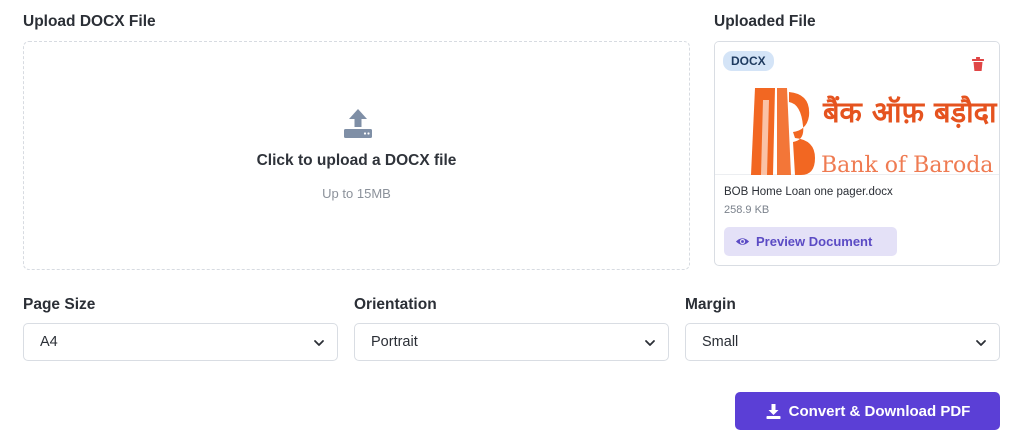  Describe the element at coordinates (395, 304) in the screenshot. I see `orientation-label: Orientation` at that location.